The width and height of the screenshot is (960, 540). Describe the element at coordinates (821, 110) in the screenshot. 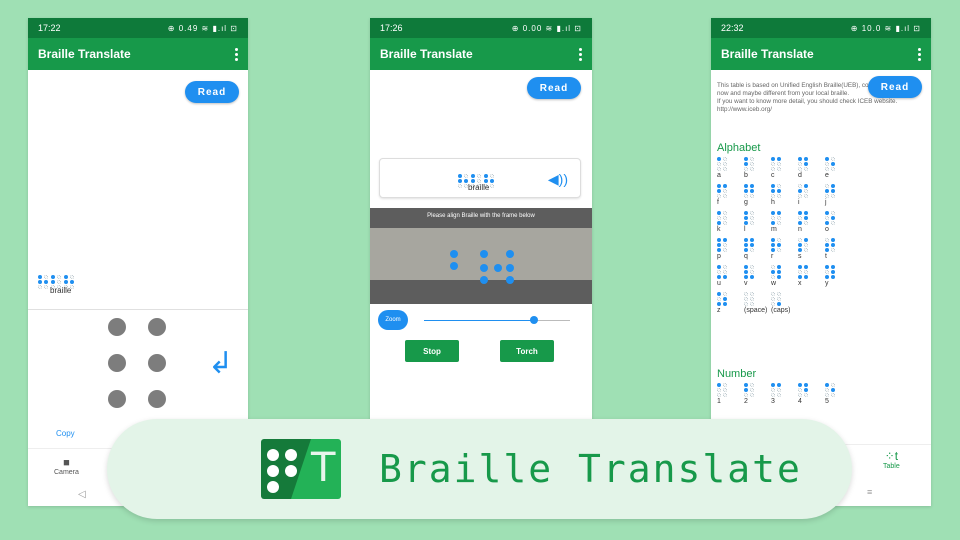

I see `info-url: http://www.iceb.org/` at that location.